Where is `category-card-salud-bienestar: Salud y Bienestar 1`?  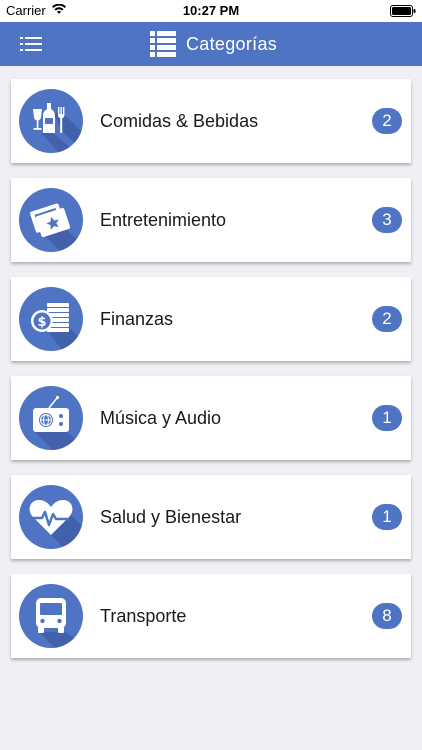
category-card-salud-bienestar: Salud y Bienestar 1 is located at coordinates (211, 517).